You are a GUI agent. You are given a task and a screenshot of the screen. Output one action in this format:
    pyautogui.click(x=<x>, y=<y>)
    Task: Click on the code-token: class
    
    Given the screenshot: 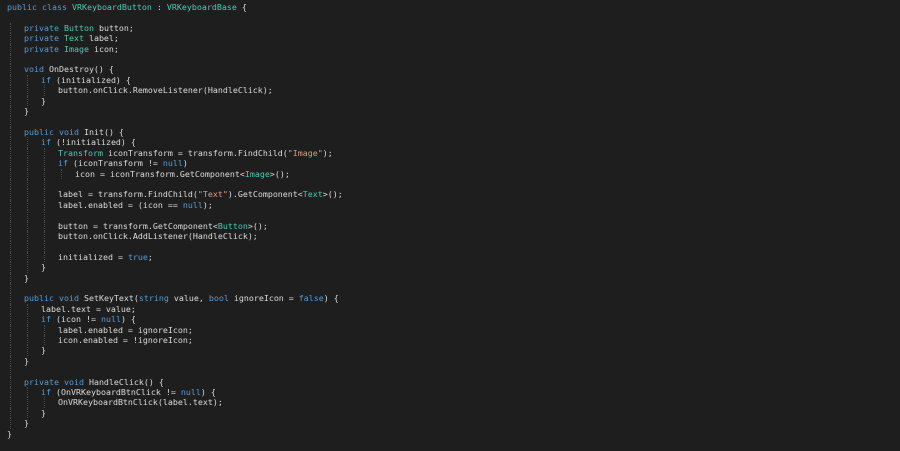 What is the action you would take?
    pyautogui.click(x=54, y=7)
    